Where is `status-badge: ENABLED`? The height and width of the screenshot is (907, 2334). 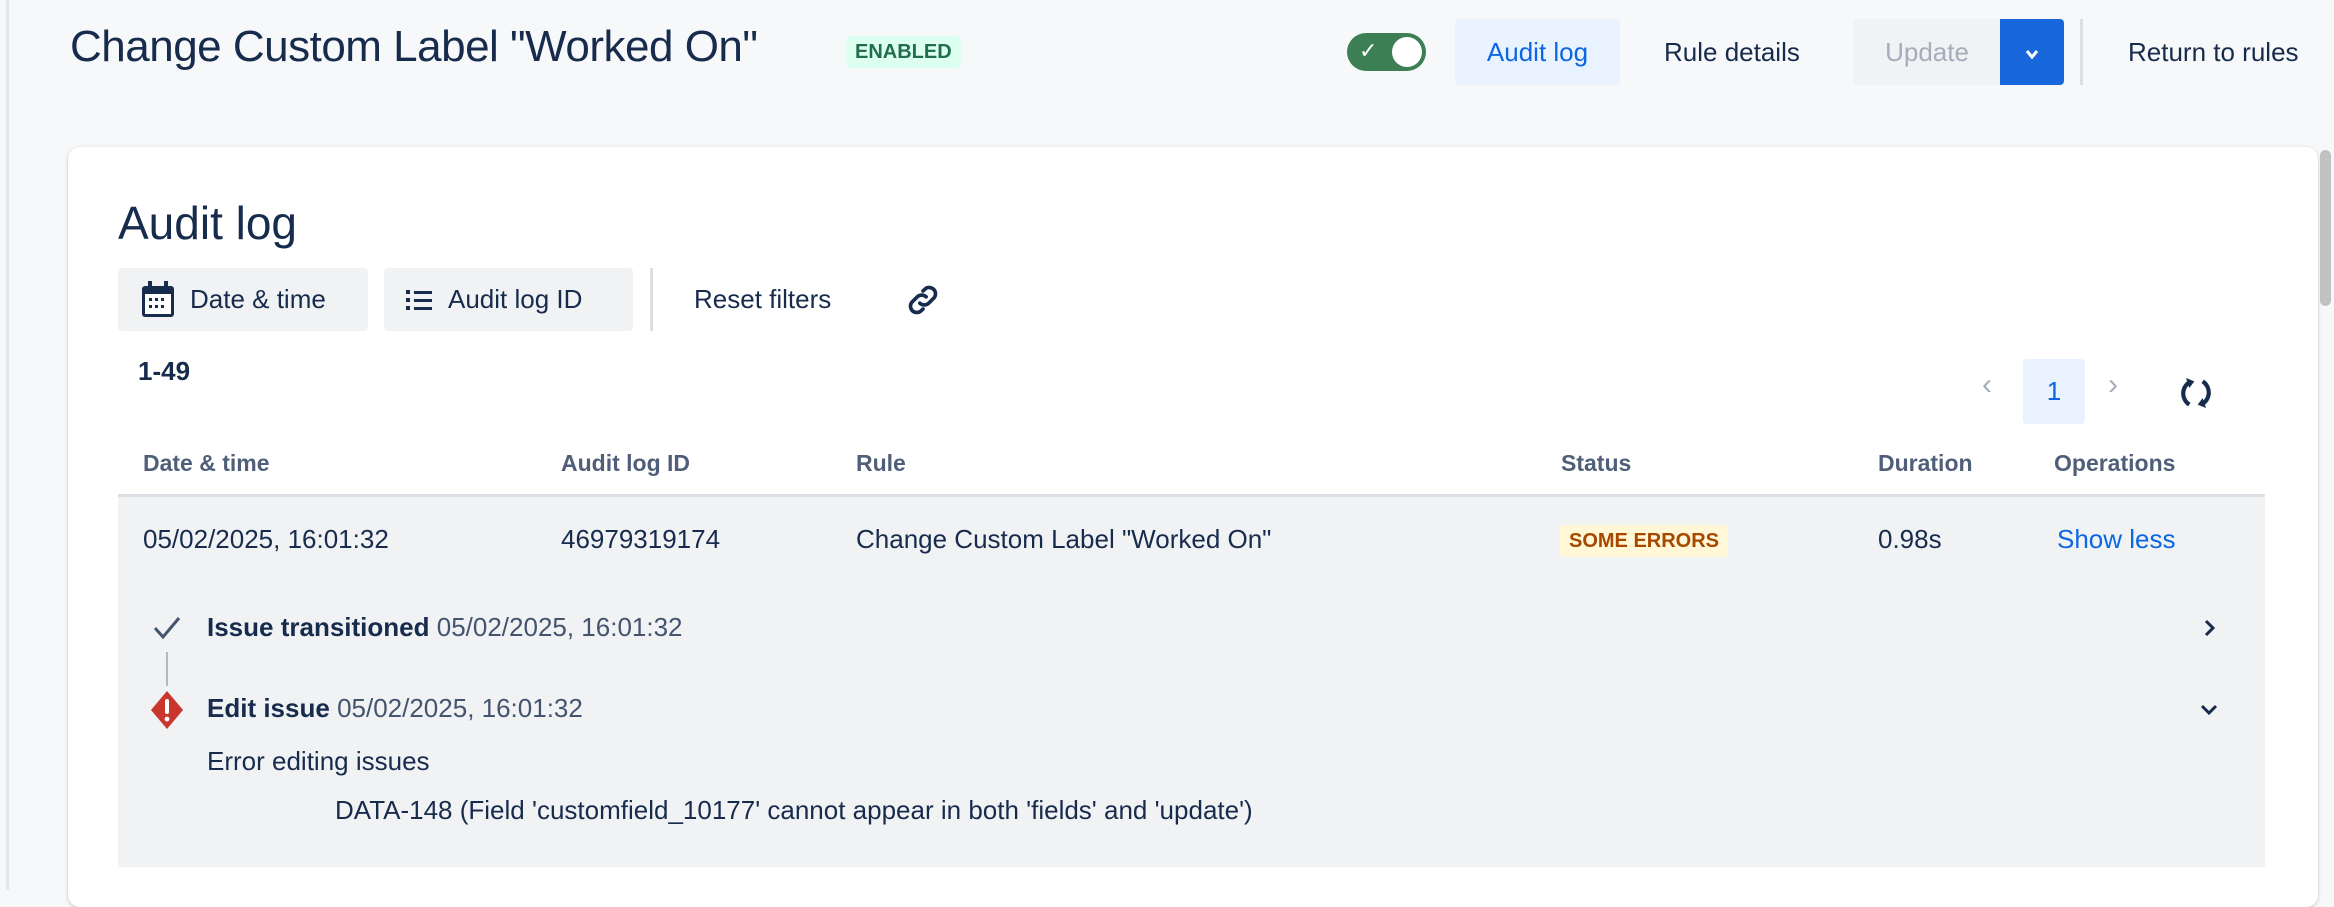
status-badge: ENABLED is located at coordinates (903, 52).